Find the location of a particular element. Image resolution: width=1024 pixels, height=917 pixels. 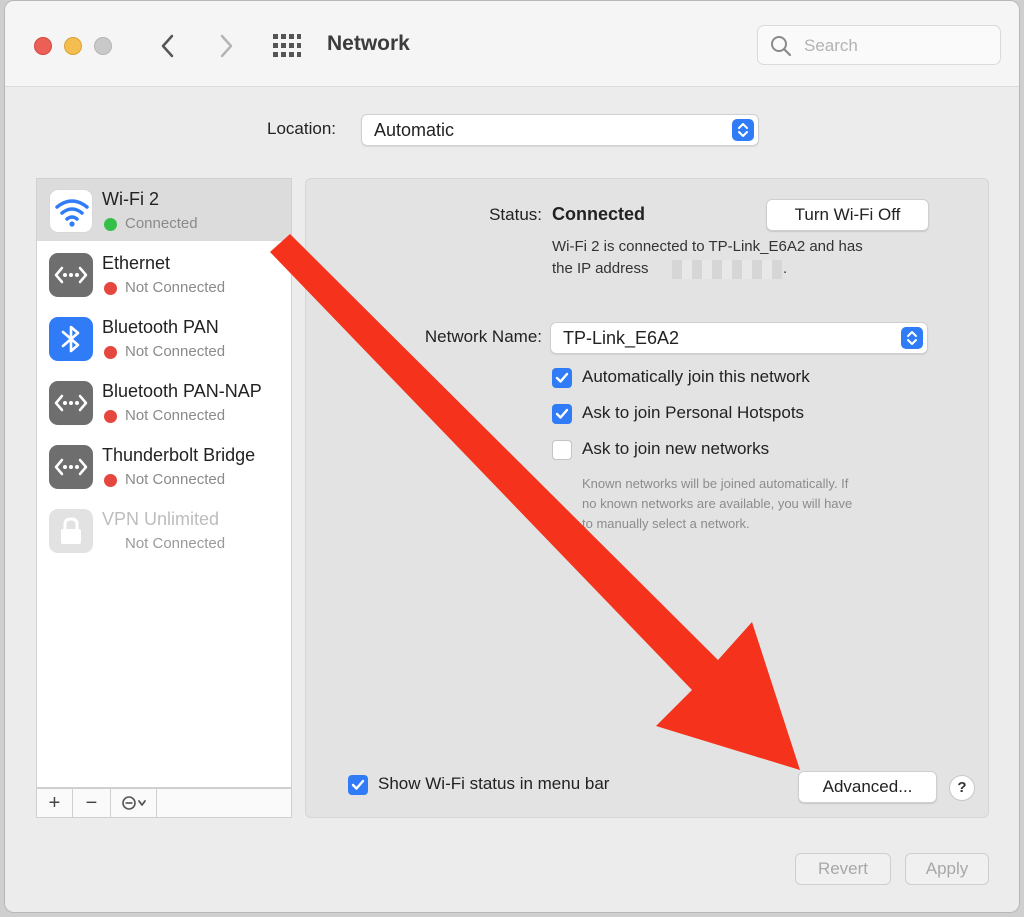

action-menu-button is located at coordinates (134, 803).